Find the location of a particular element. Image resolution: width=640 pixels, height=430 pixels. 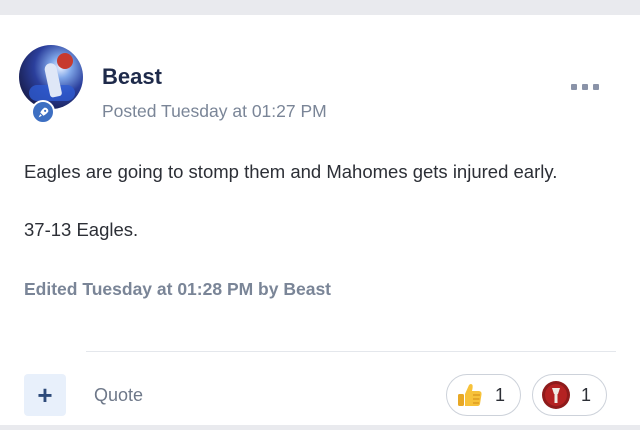

divider is located at coordinates (351, 351).